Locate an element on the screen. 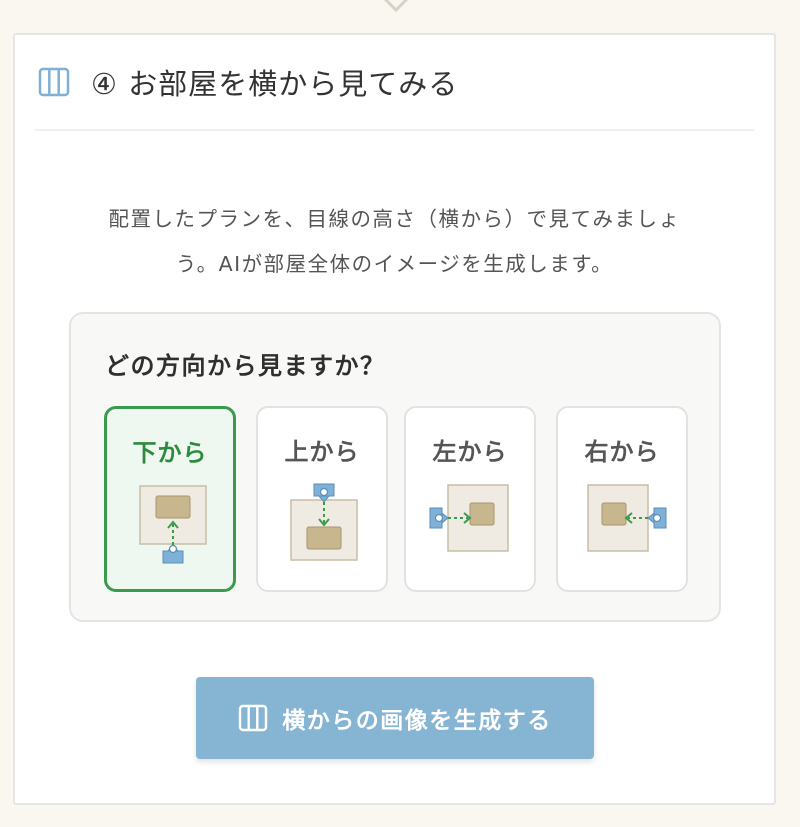 The width and height of the screenshot is (800, 827). direction-option-right: 右から is located at coordinates (622, 499).